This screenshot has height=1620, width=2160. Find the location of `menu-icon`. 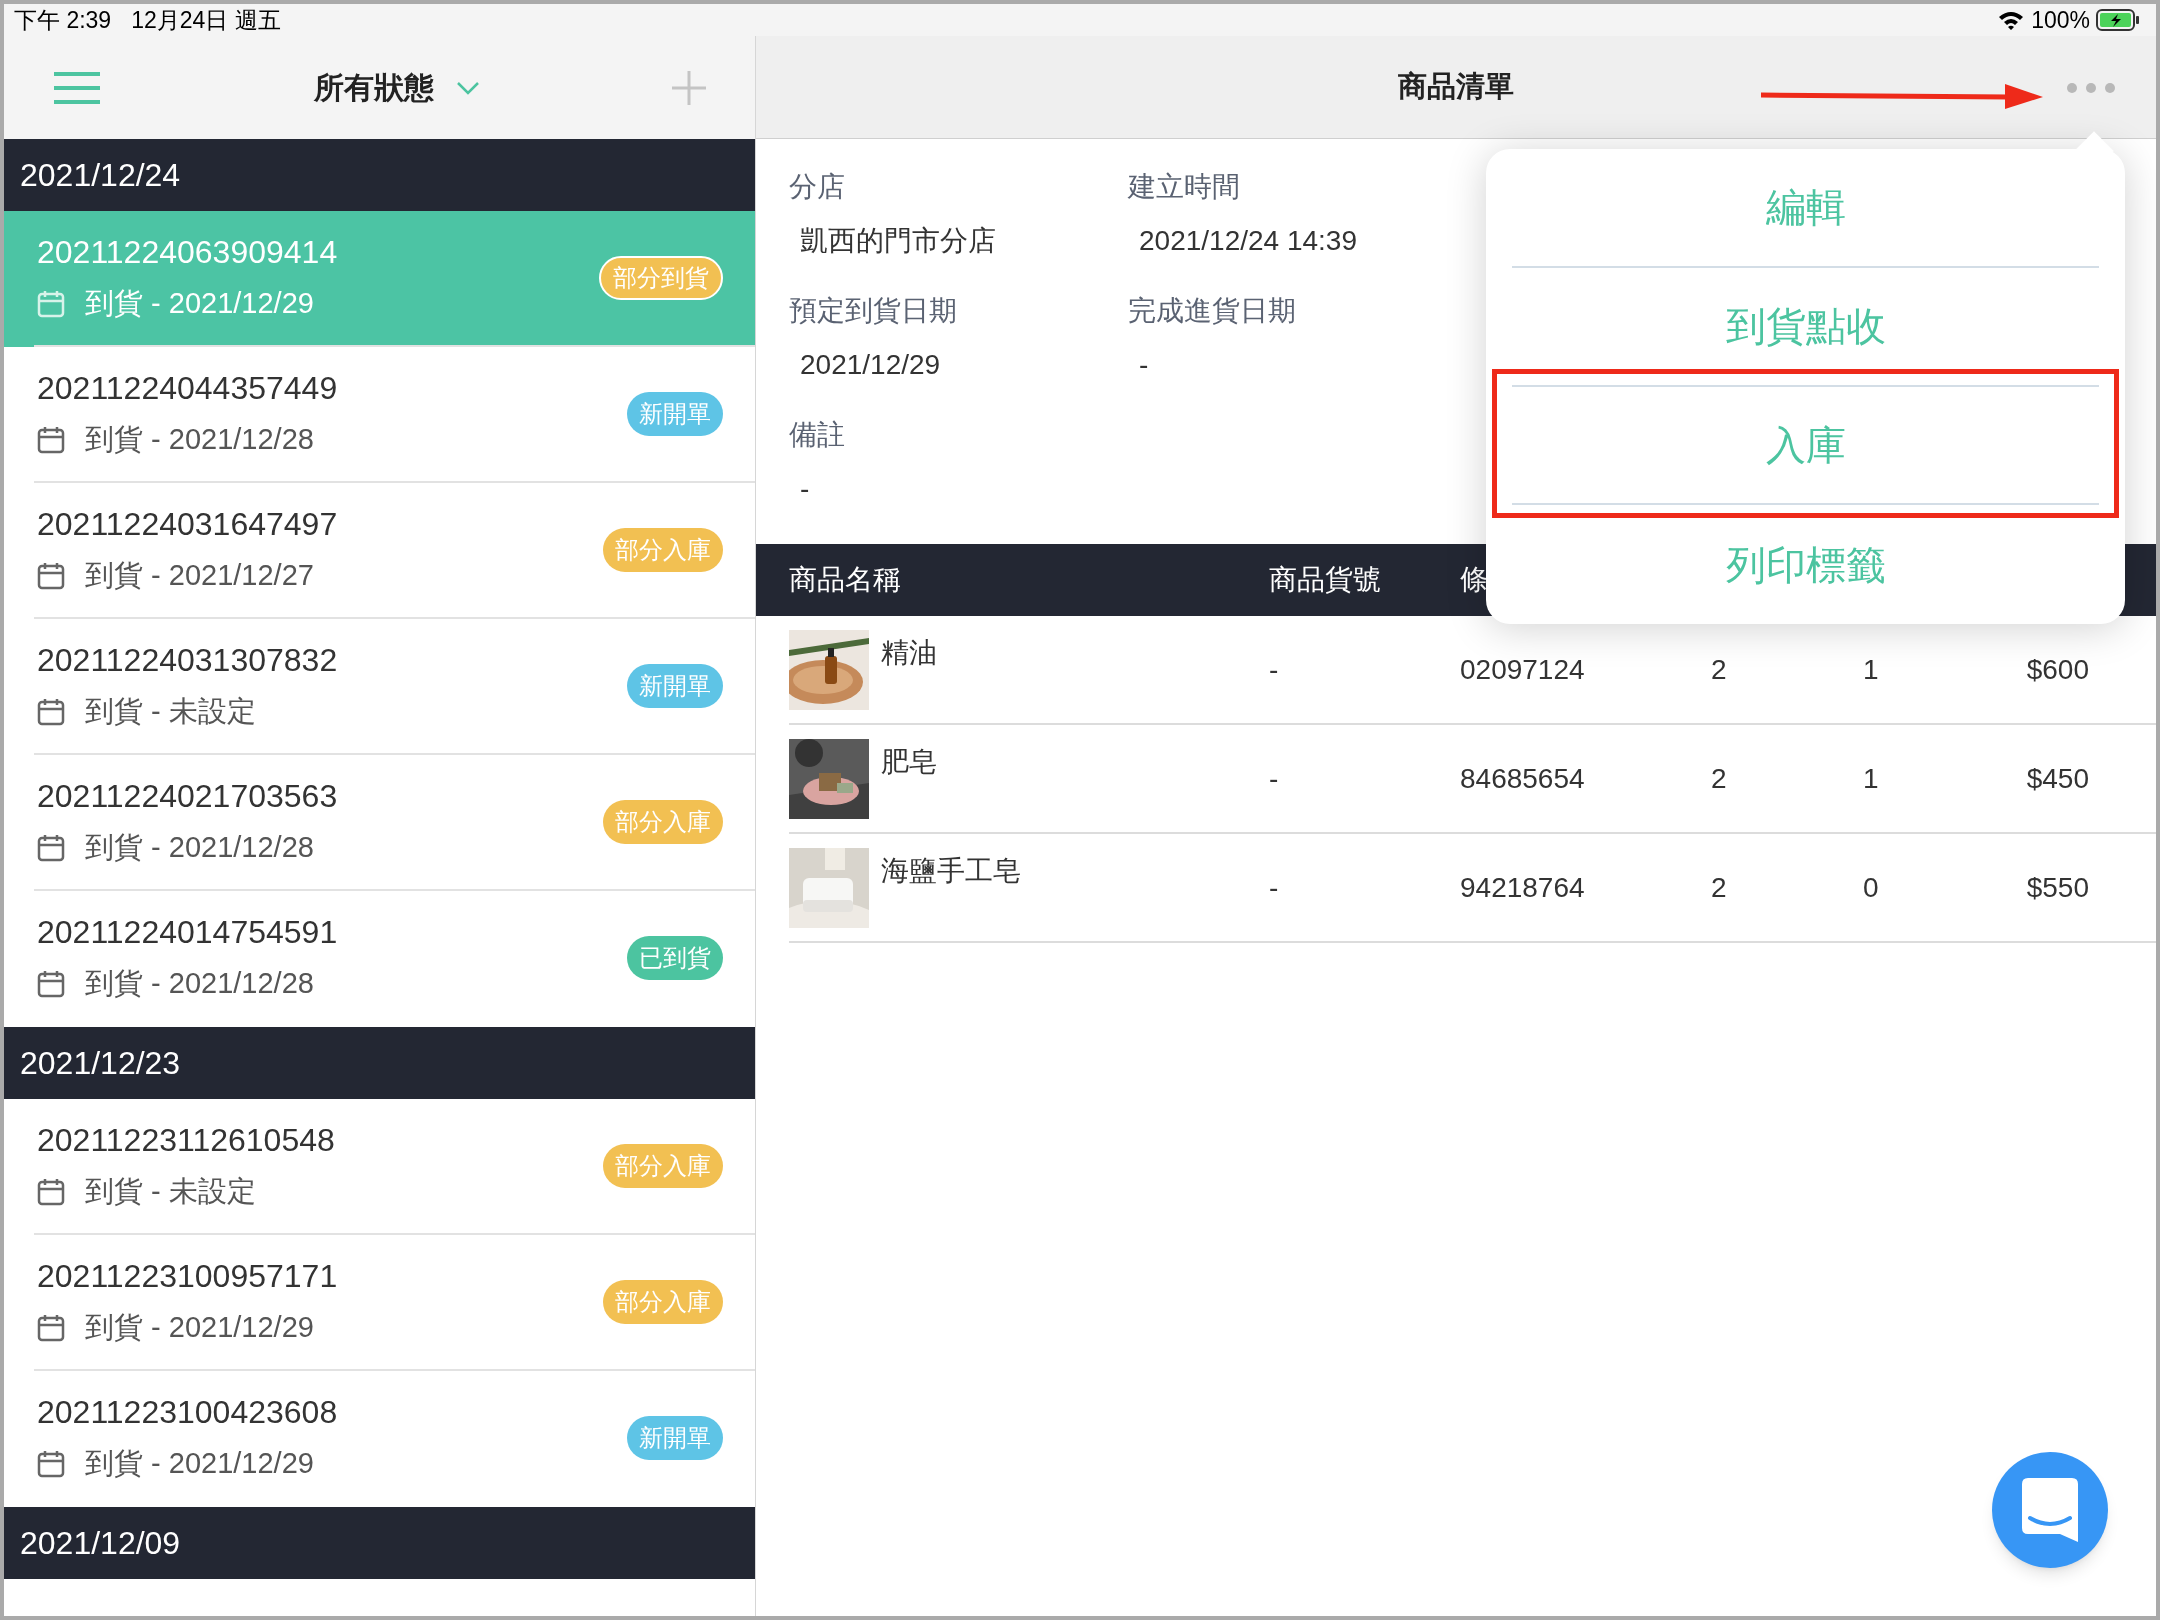

menu-icon is located at coordinates (77, 87).